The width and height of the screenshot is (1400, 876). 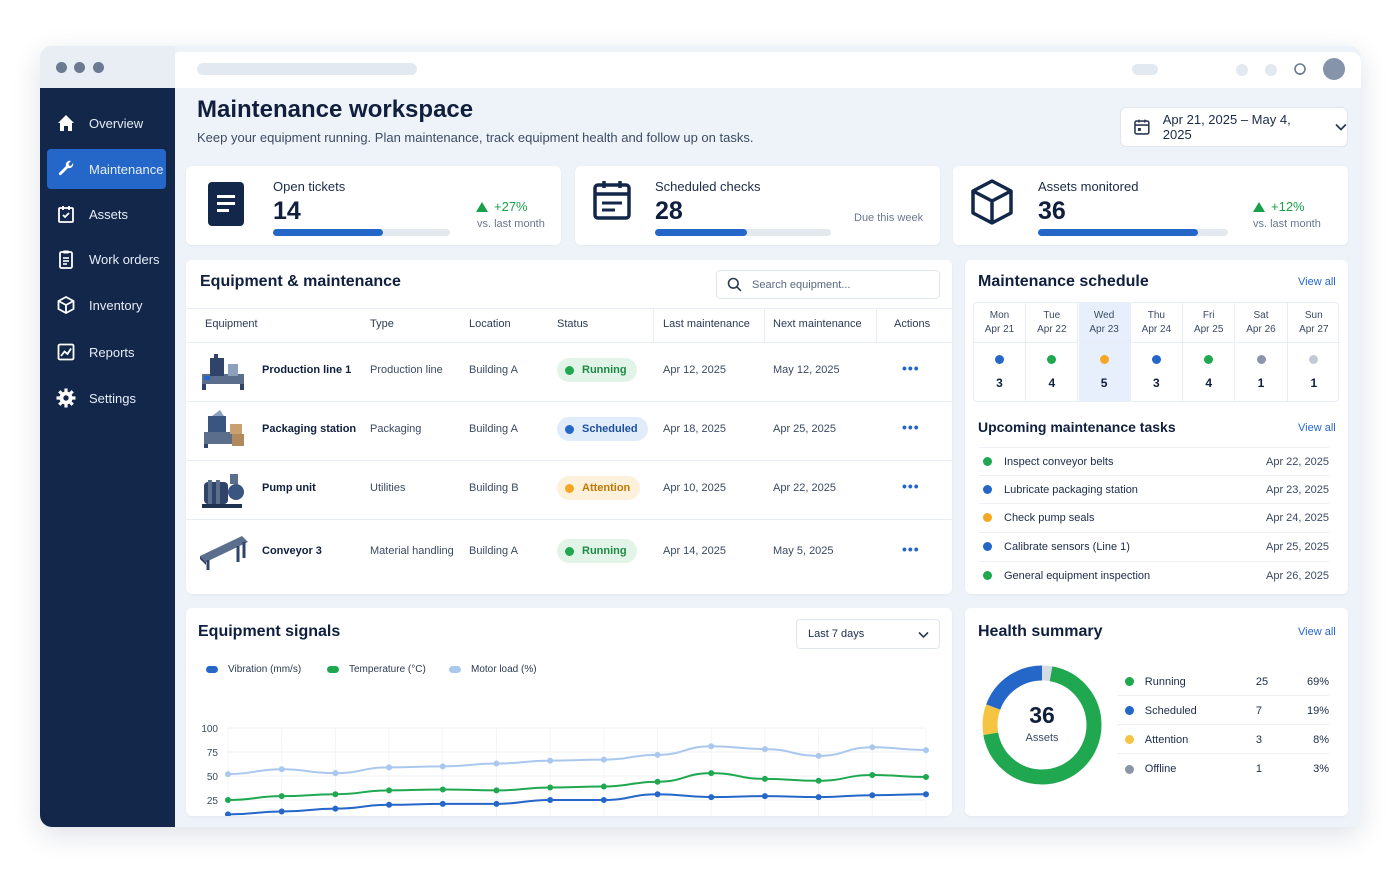 I want to click on sidebar-item-settings: Settings, so click(x=106, y=398).